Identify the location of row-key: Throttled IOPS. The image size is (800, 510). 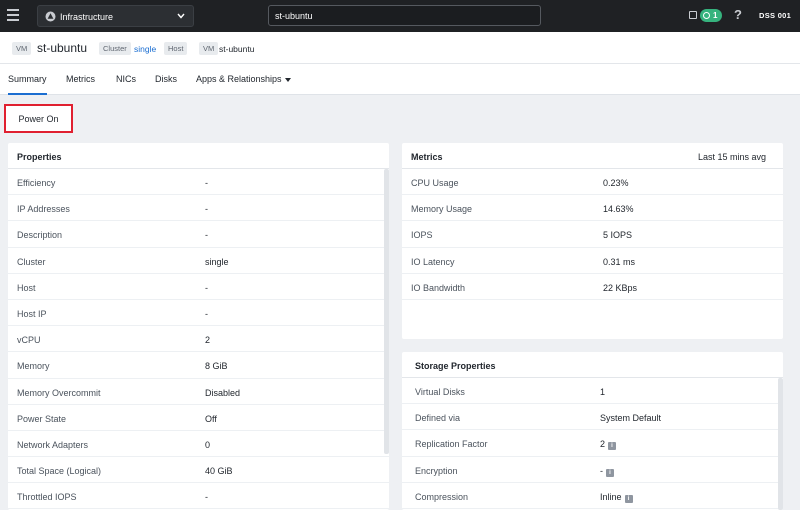
(47, 497).